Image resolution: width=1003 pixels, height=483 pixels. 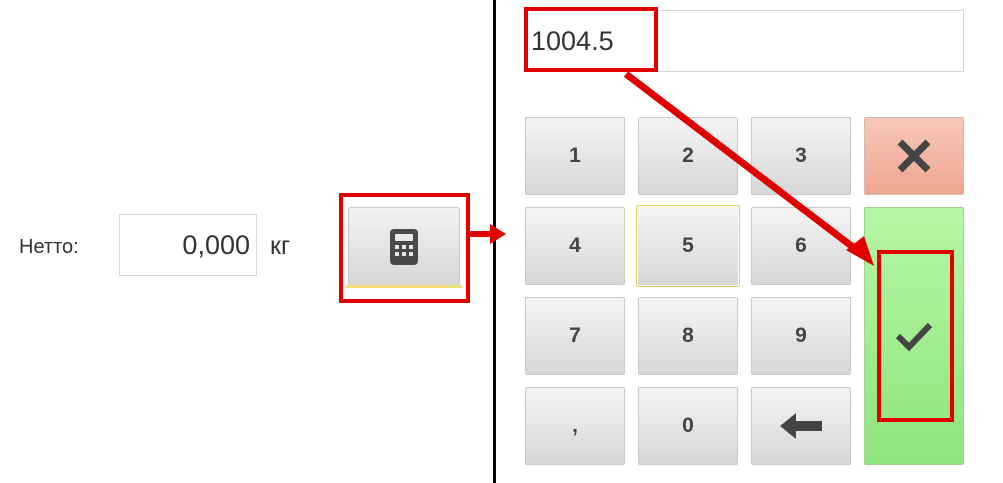 What do you see at coordinates (915, 336) in the screenshot?
I see `highlight-confirm-button` at bounding box center [915, 336].